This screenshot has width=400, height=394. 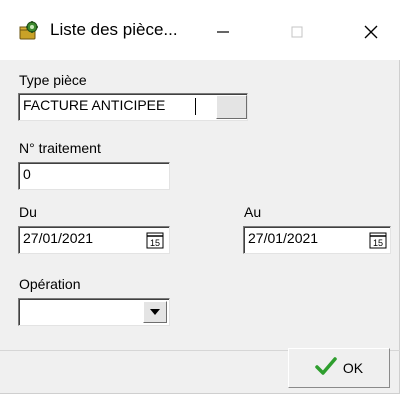 What do you see at coordinates (60, 148) in the screenshot?
I see `num-traitement-label: N° traitement` at bounding box center [60, 148].